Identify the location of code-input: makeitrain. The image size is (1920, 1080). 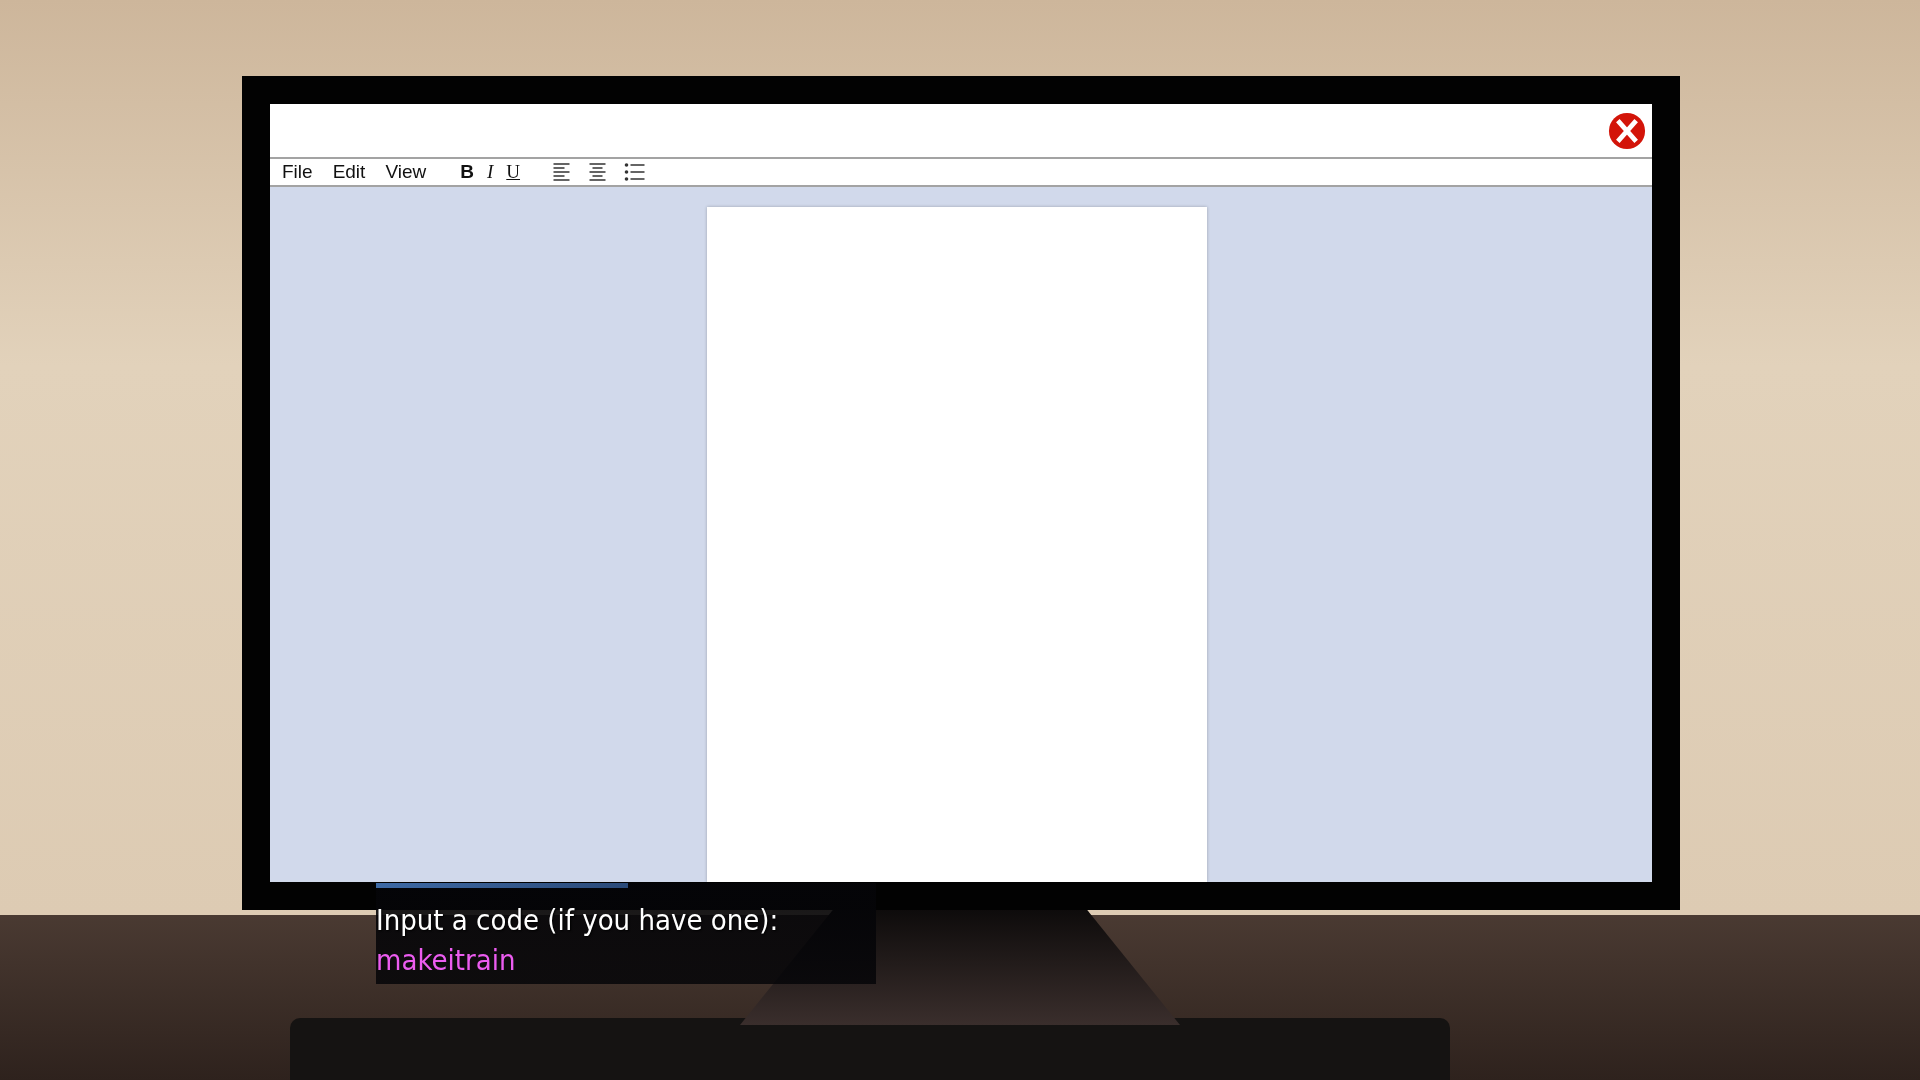
(446, 960).